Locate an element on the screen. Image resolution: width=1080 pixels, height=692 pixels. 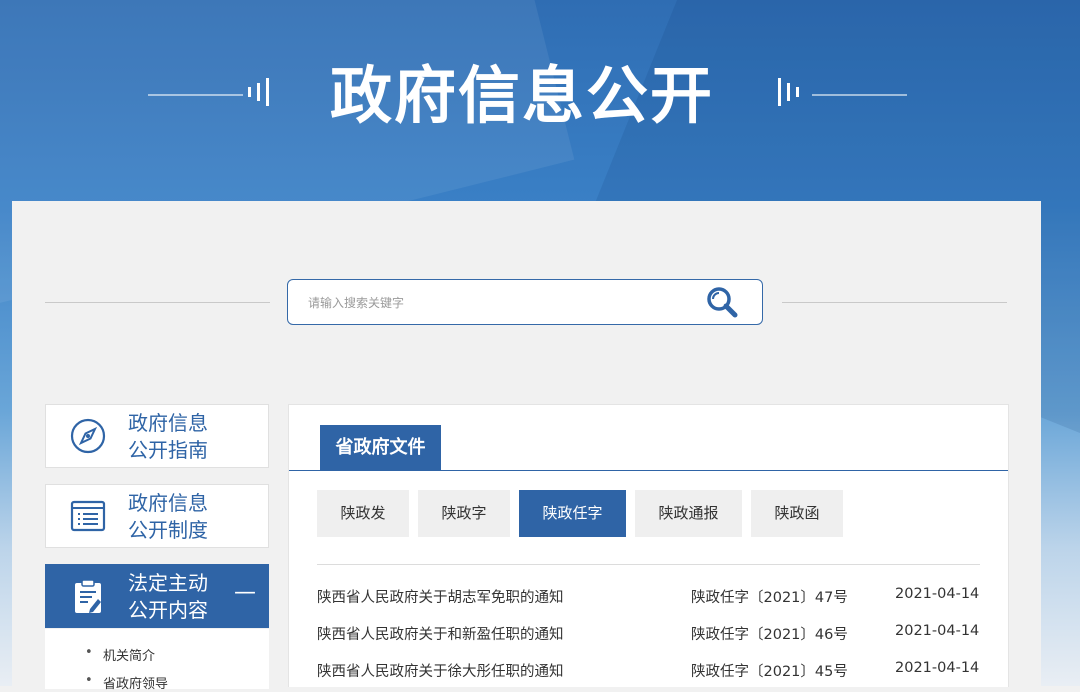
document-title-link: 陕西省人民政府关于和新盈任职的通知 is located at coordinates (440, 633).